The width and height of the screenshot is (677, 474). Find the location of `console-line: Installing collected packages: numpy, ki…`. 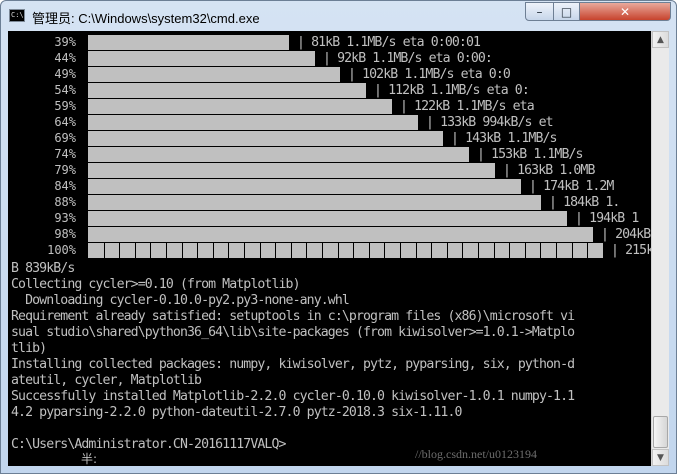

console-line: Installing collected packages: numpy, ki… is located at coordinates (293, 364).